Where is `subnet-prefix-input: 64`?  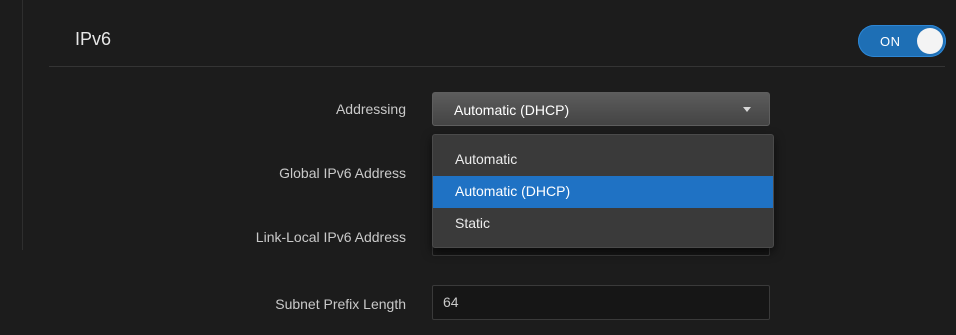 subnet-prefix-input: 64 is located at coordinates (601, 302).